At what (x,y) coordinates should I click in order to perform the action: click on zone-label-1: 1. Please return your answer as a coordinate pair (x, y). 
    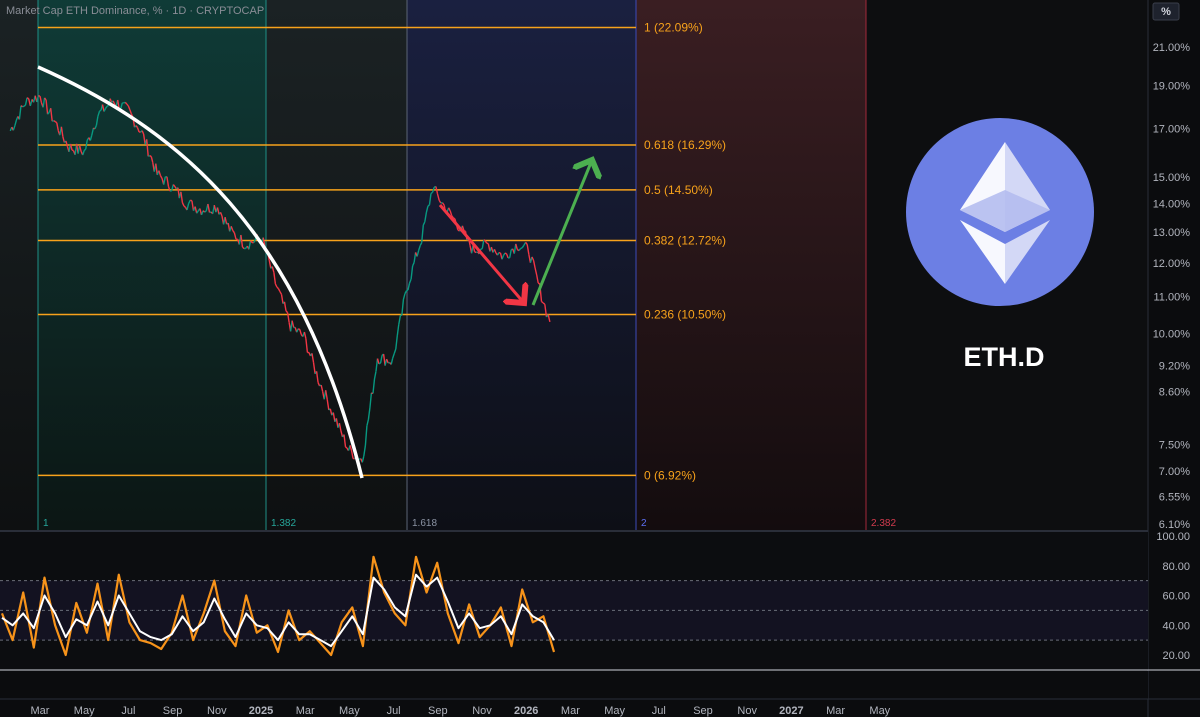
    Looking at the image, I should click on (46, 523).